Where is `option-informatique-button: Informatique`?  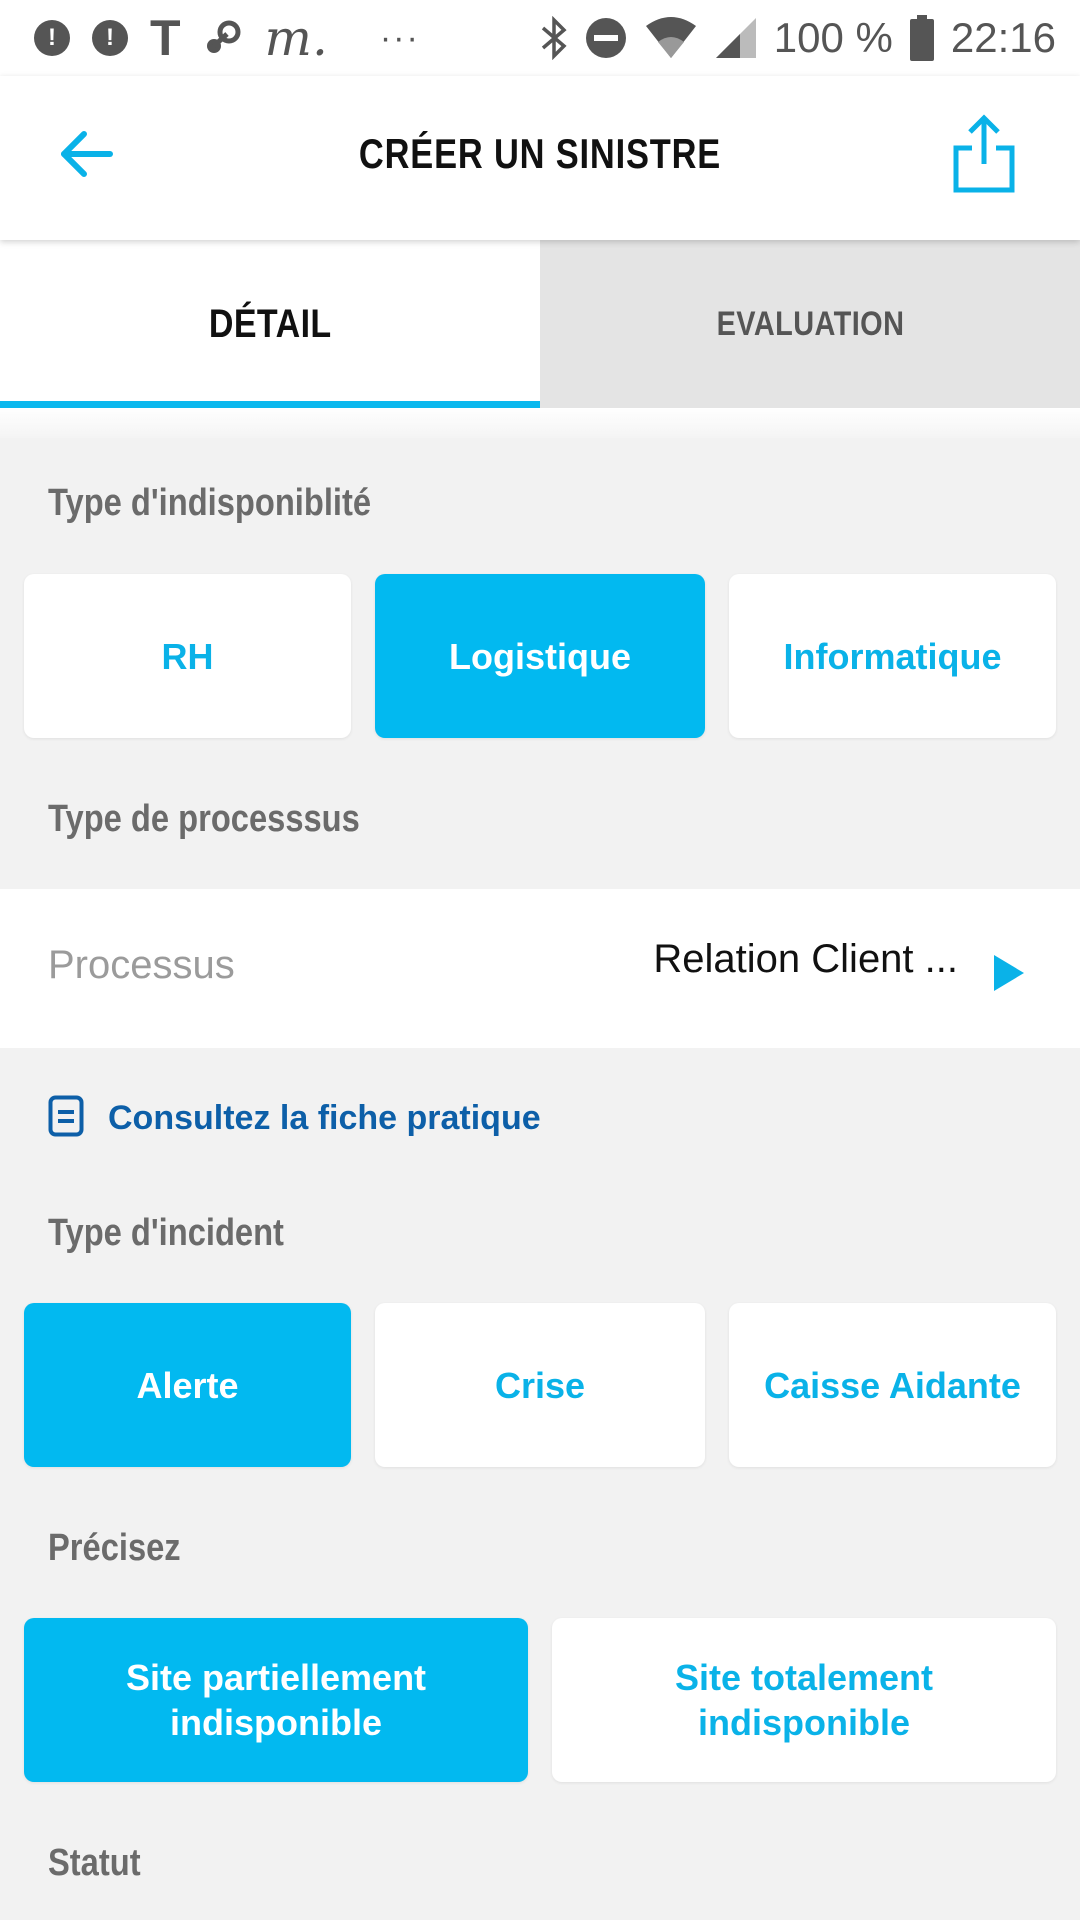
option-informatique-button: Informatique is located at coordinates (892, 656).